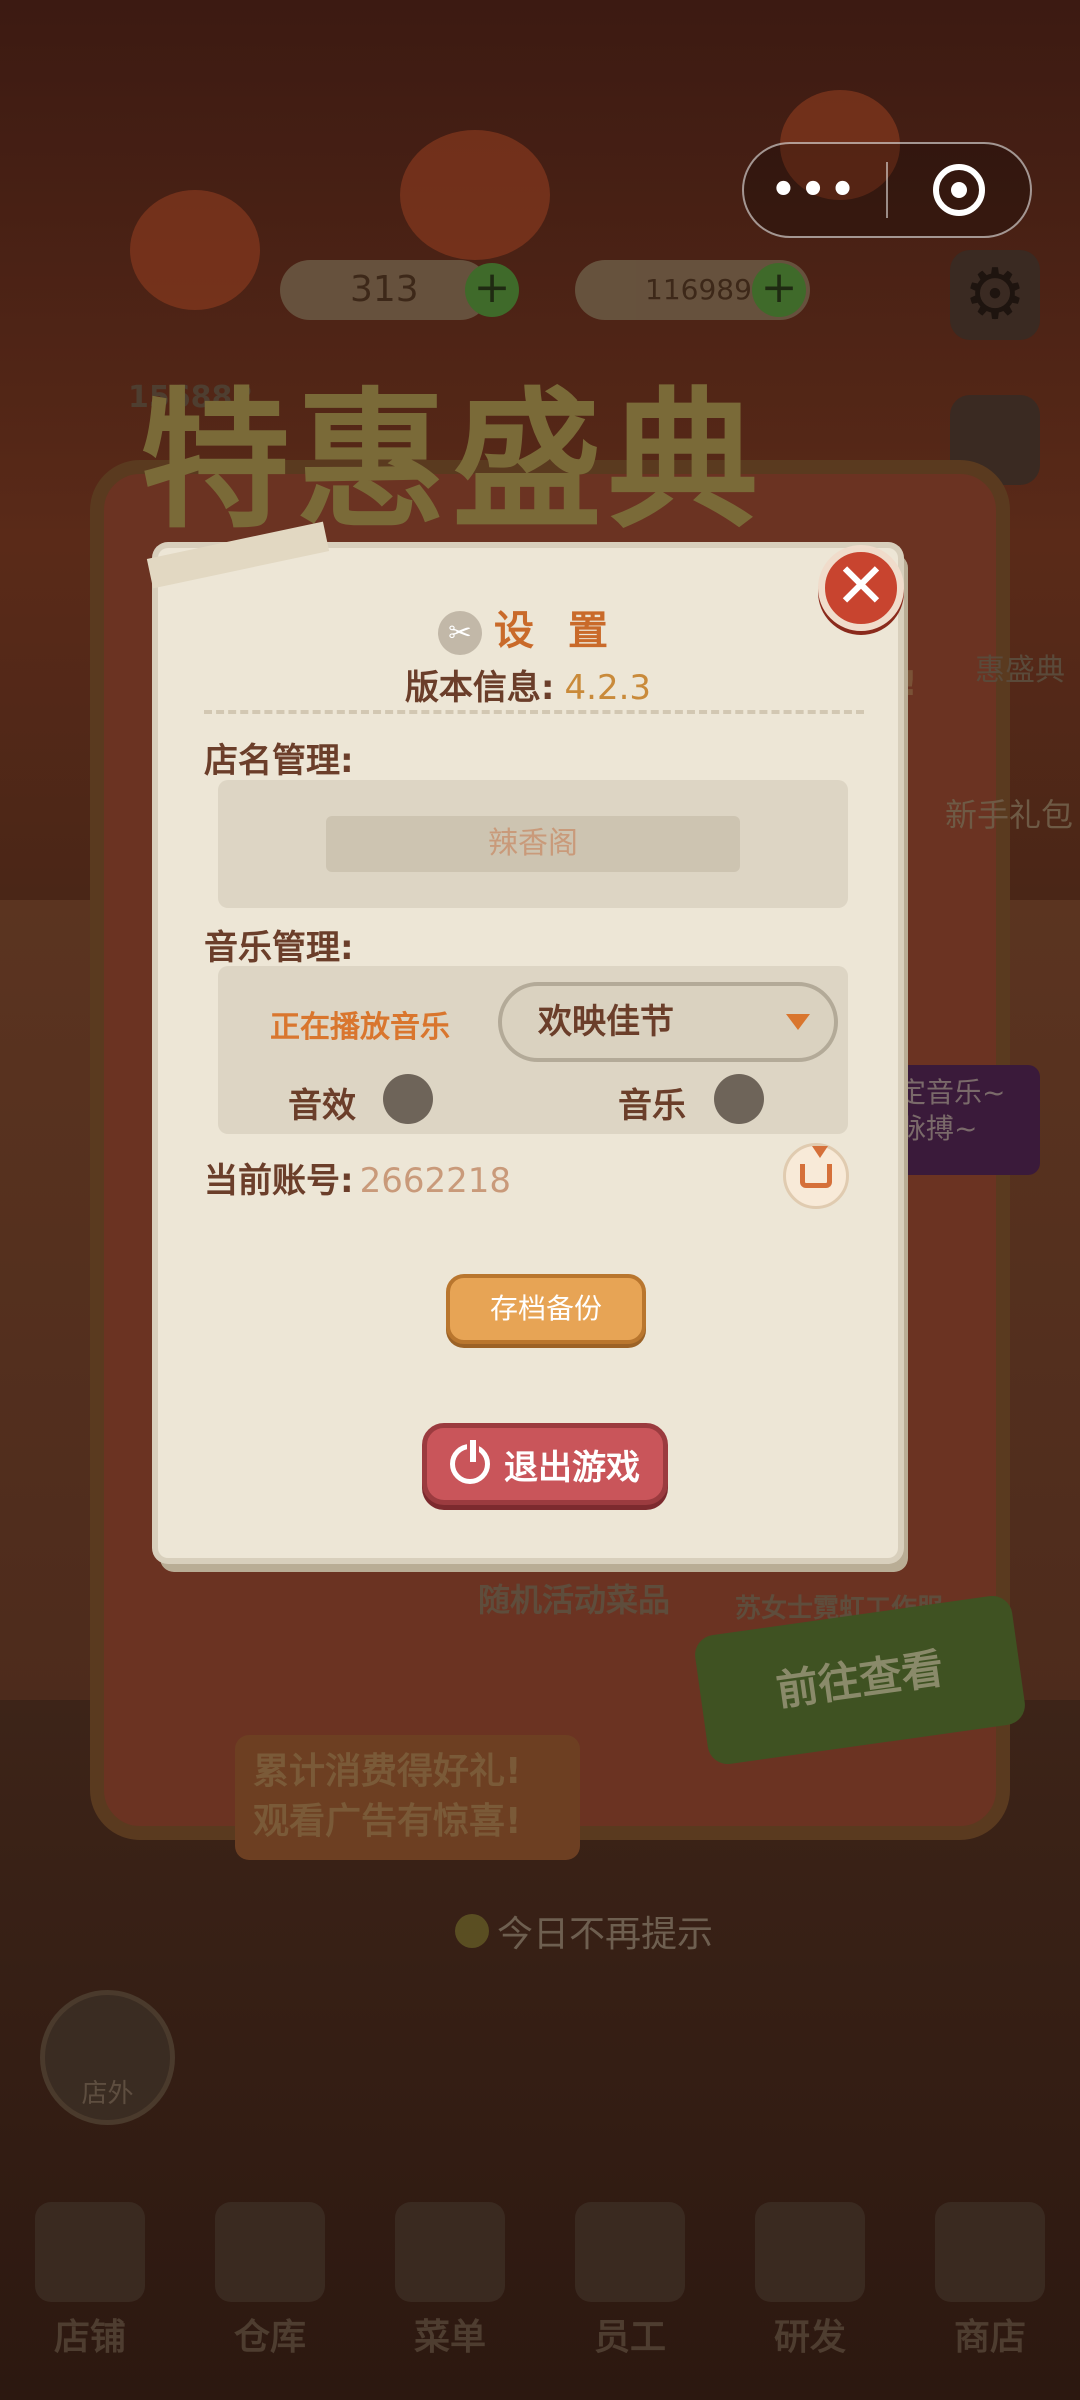 This screenshot has height=2400, width=1080. I want to click on sfx-label: 音效, so click(322, 1106).